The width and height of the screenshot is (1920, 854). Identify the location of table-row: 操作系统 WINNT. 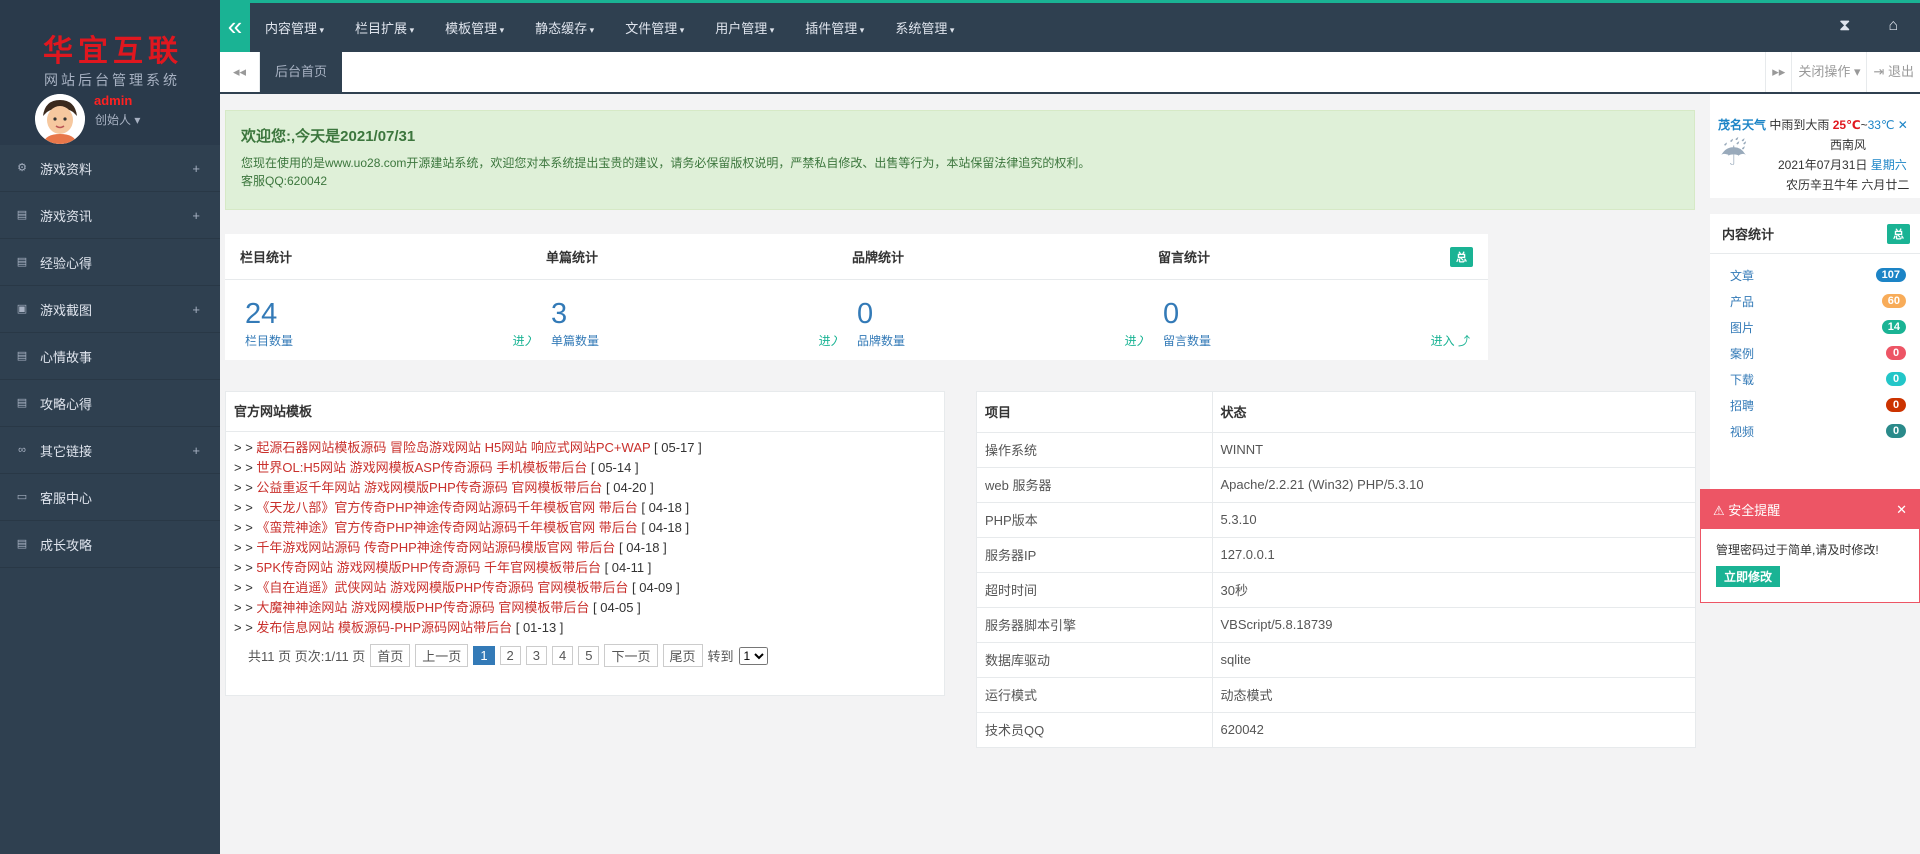
(1336, 450).